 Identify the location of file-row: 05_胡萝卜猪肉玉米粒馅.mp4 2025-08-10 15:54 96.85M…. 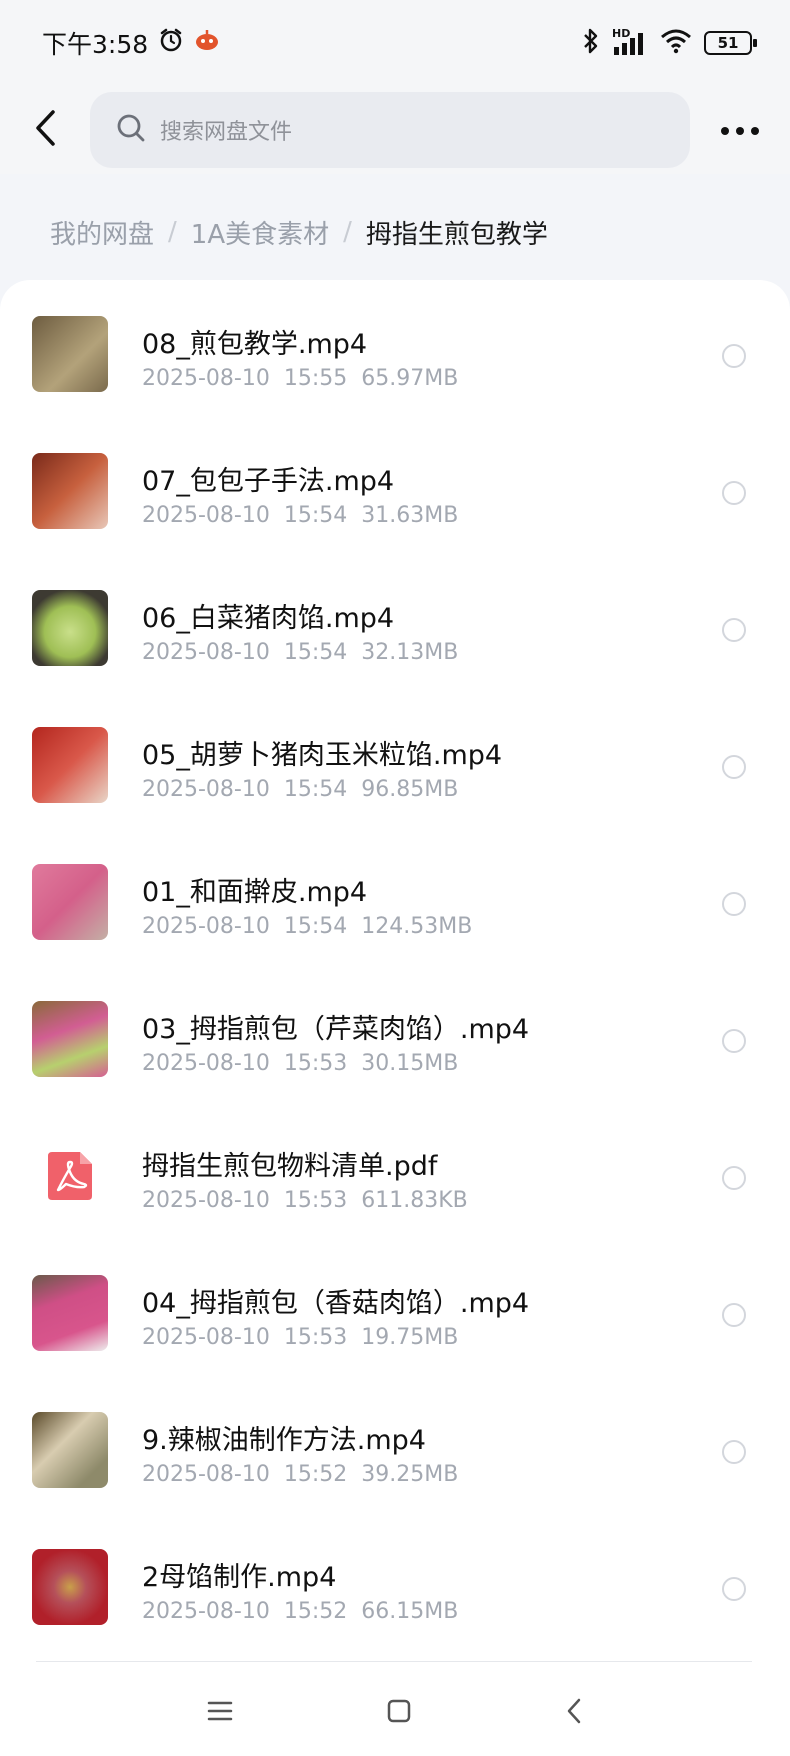
(395, 759).